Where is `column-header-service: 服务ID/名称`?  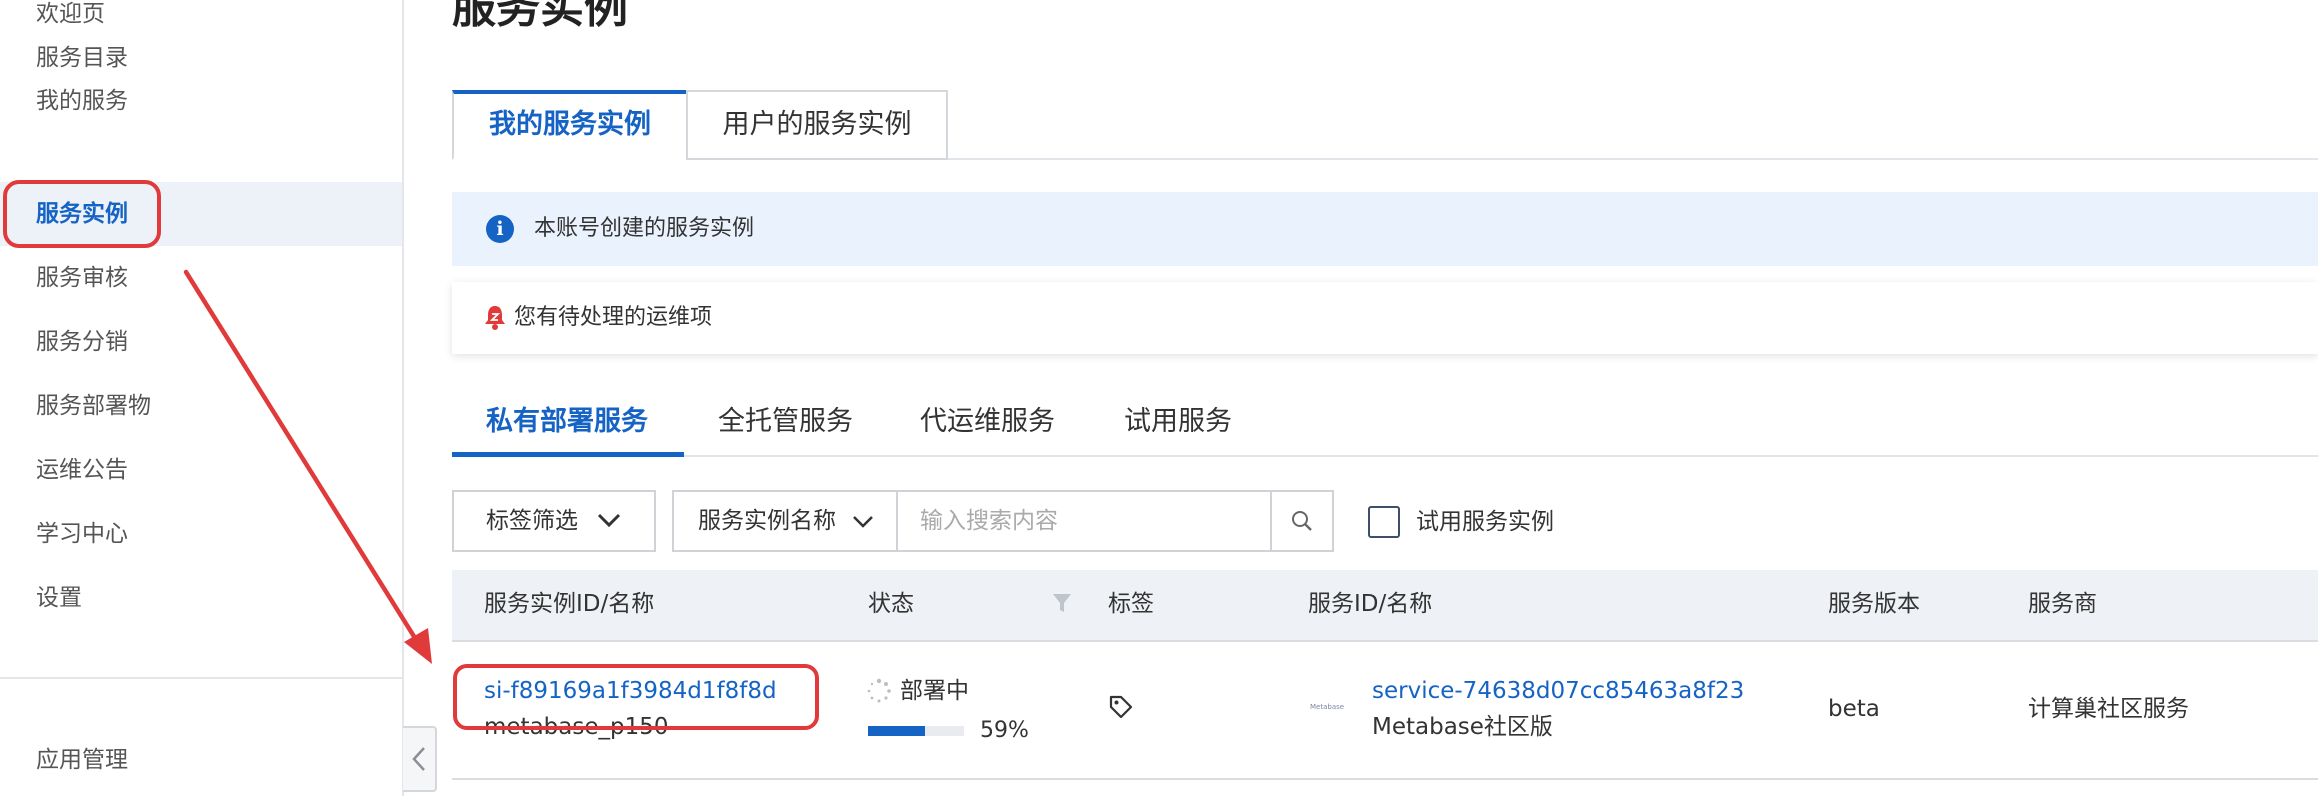
column-header-service: 服务ID/名称 is located at coordinates (1370, 604).